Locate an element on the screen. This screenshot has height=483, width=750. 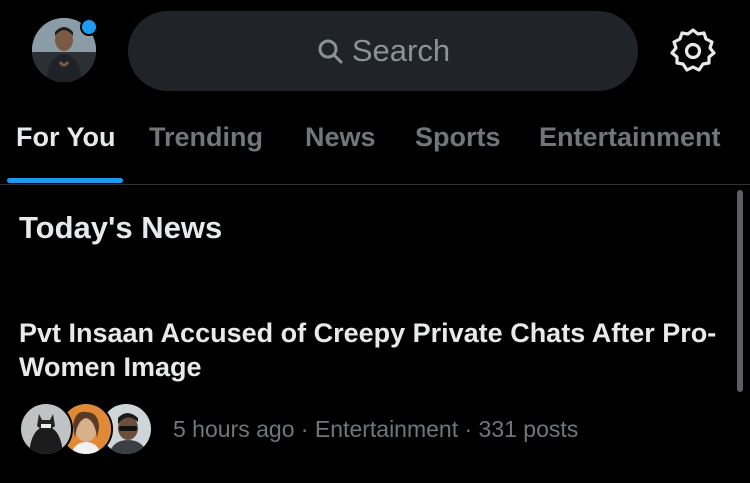
profile-avatar-button is located at coordinates (65, 51).